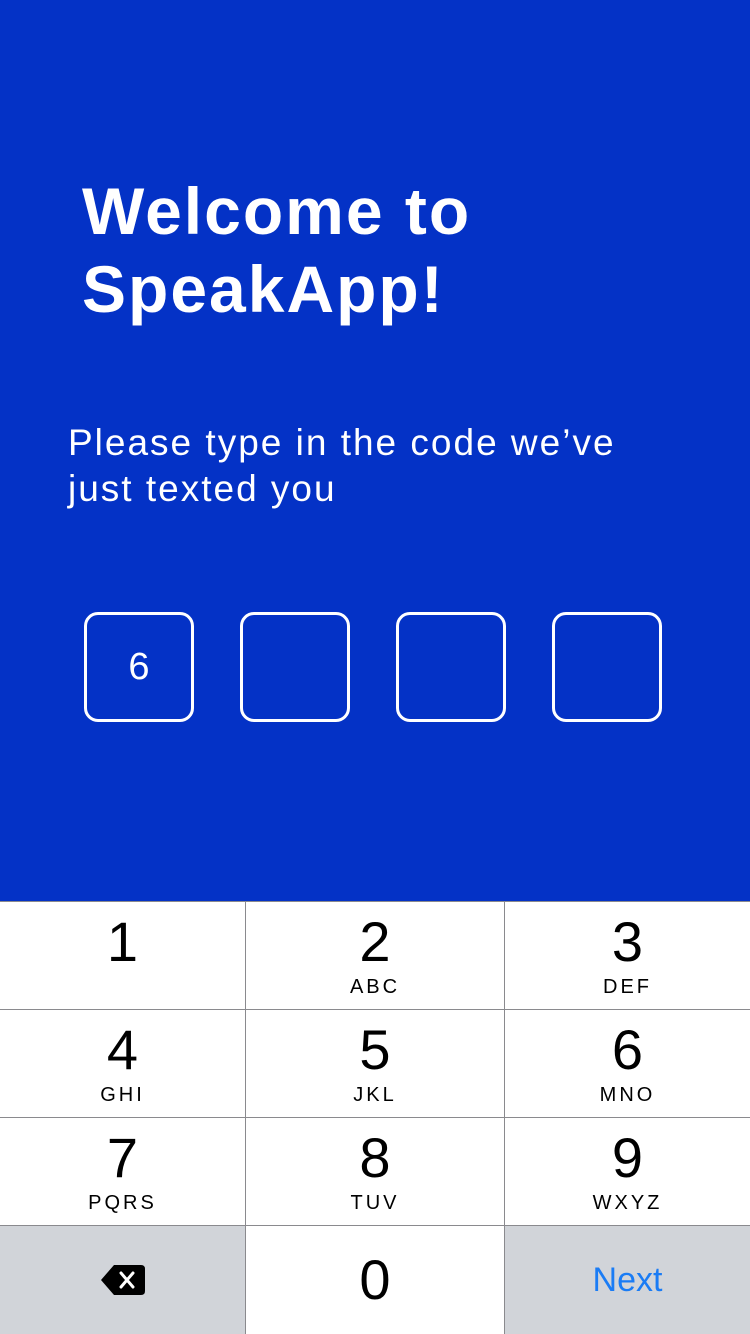  What do you see at coordinates (263, 289) in the screenshot?
I see `title-line-2: SpeakApp!` at bounding box center [263, 289].